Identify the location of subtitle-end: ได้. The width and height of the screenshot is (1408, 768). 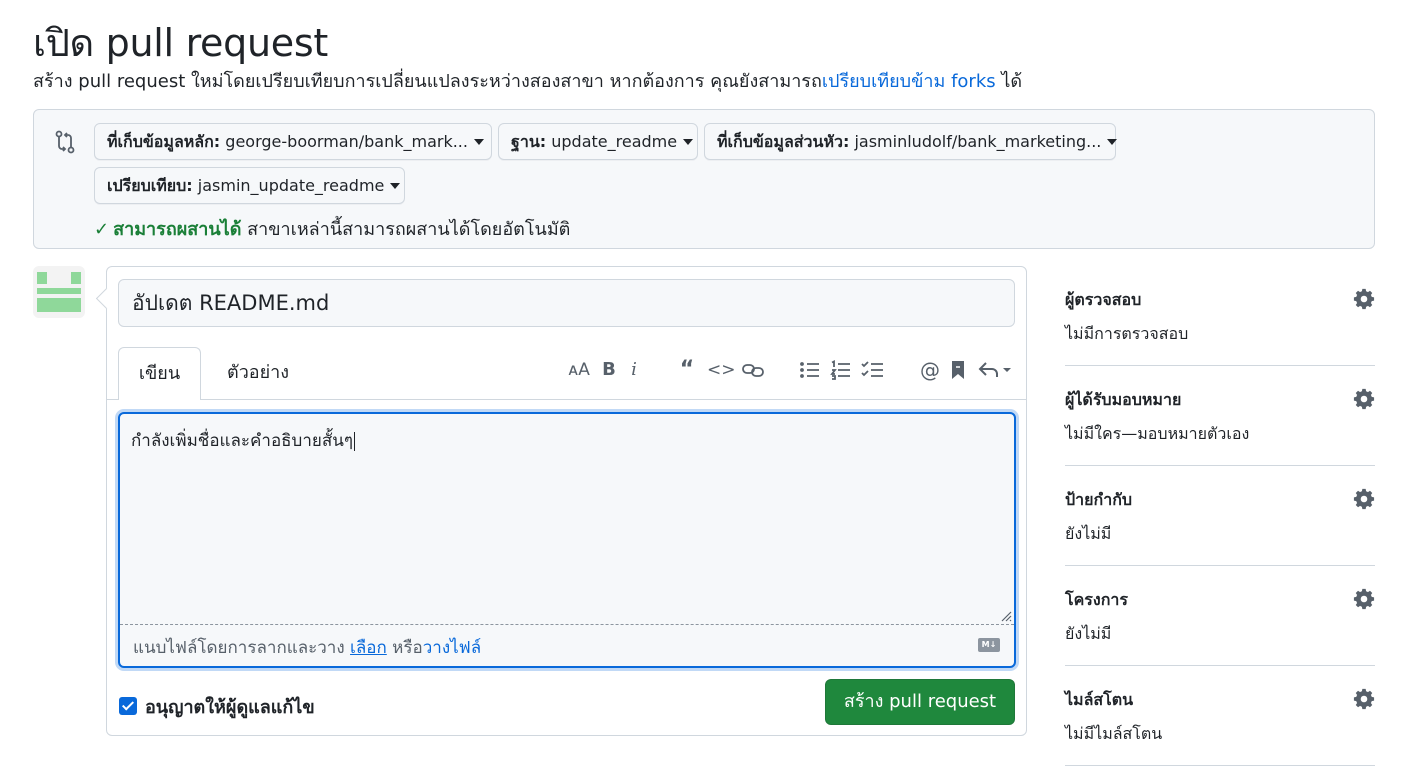
(1009, 81).